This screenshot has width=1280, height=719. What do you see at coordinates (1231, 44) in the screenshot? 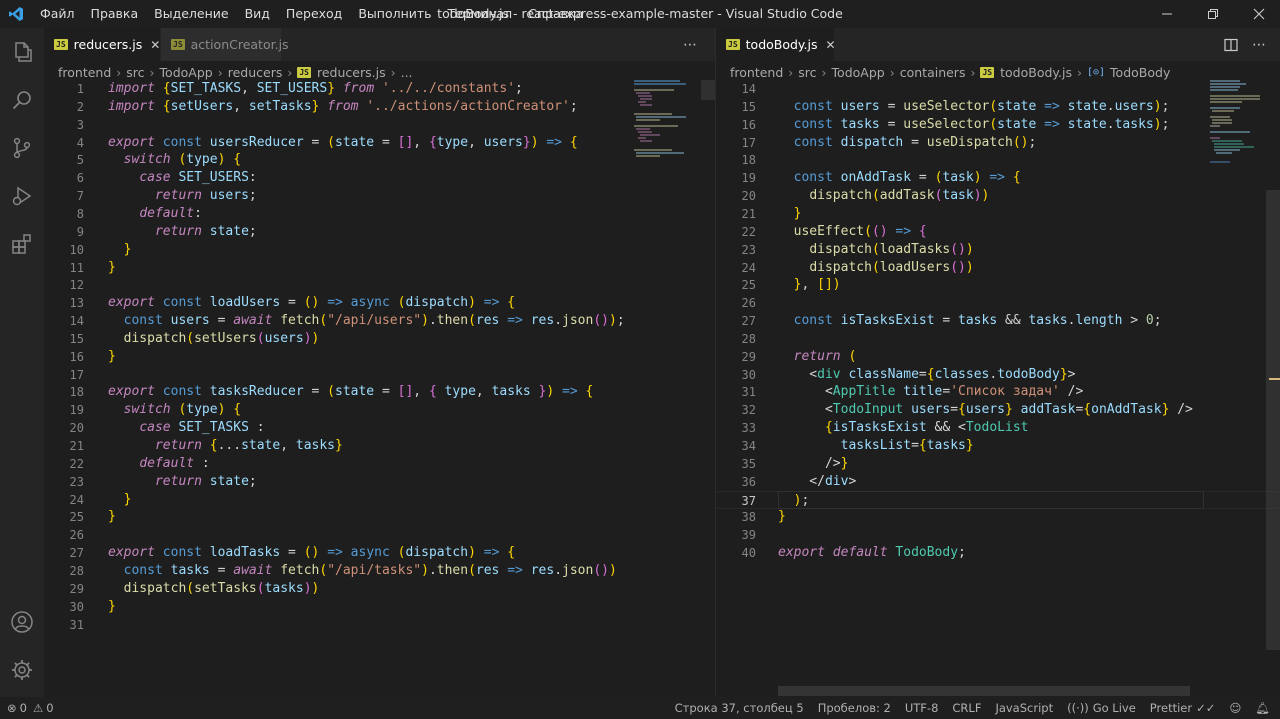
I see `split-editor-icon` at bounding box center [1231, 44].